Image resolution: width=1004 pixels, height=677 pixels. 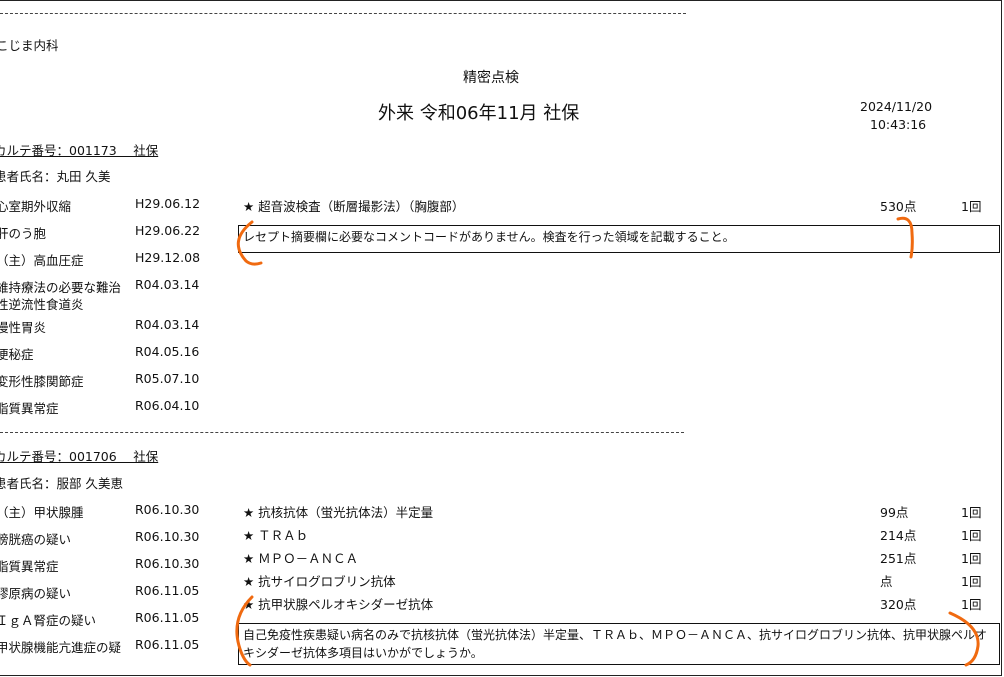 I want to click on procedure-name: ★ 抗甲状腺ペルオキシダーゼ抗体, so click(x=338, y=604).